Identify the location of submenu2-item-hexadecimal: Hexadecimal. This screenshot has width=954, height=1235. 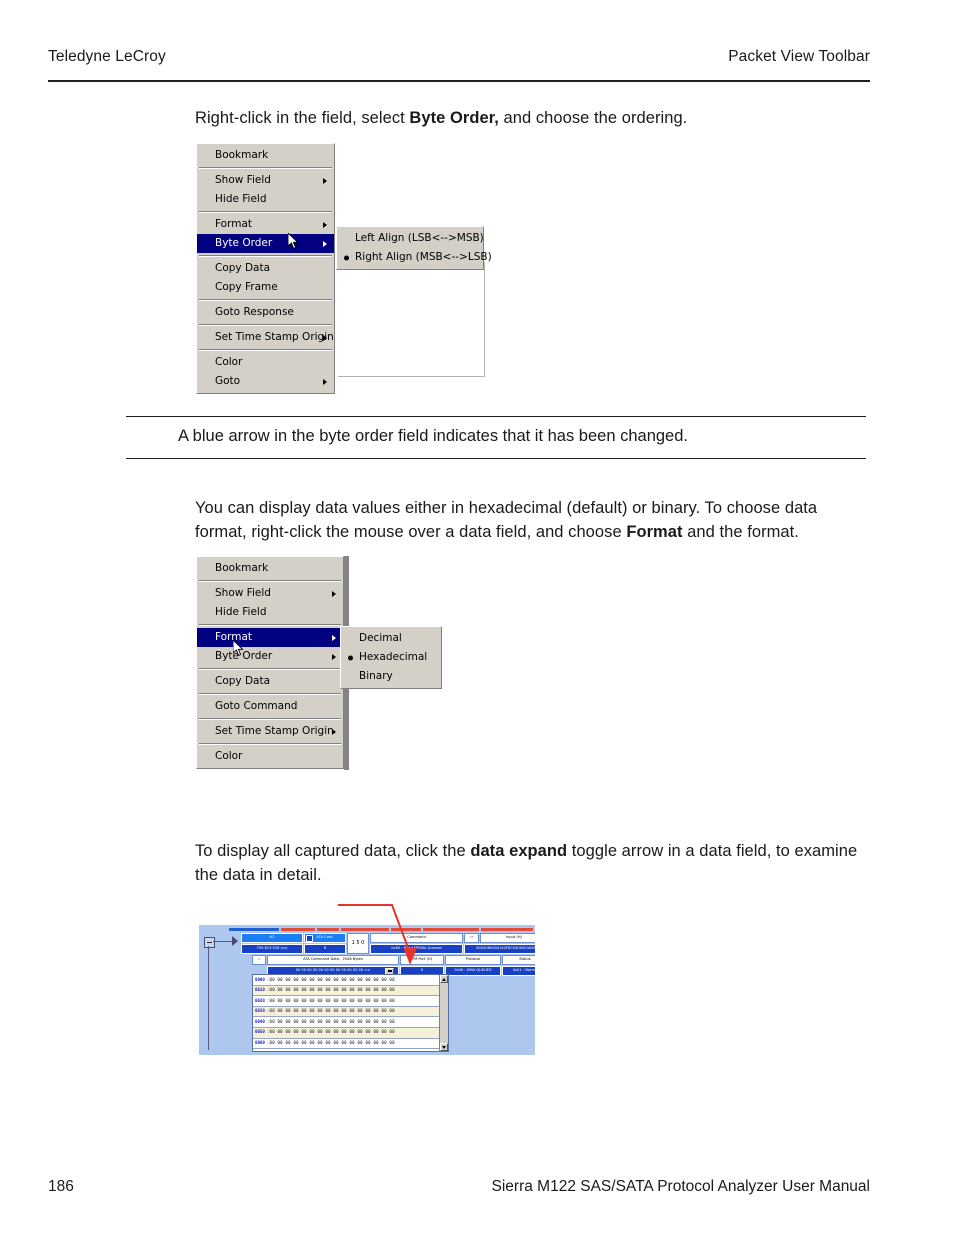
(391, 657).